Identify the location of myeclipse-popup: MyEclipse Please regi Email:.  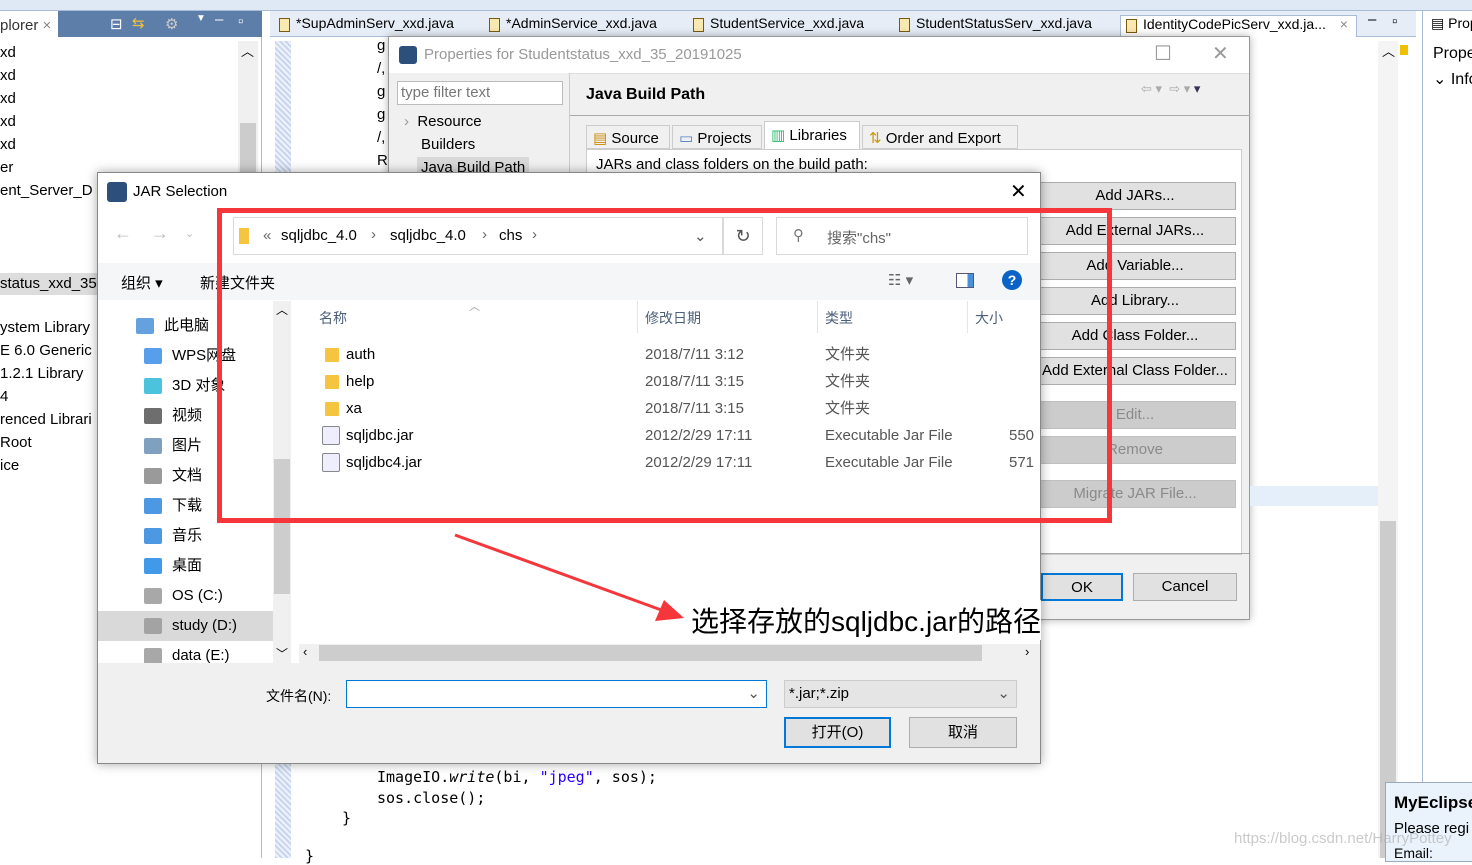
(1428, 822).